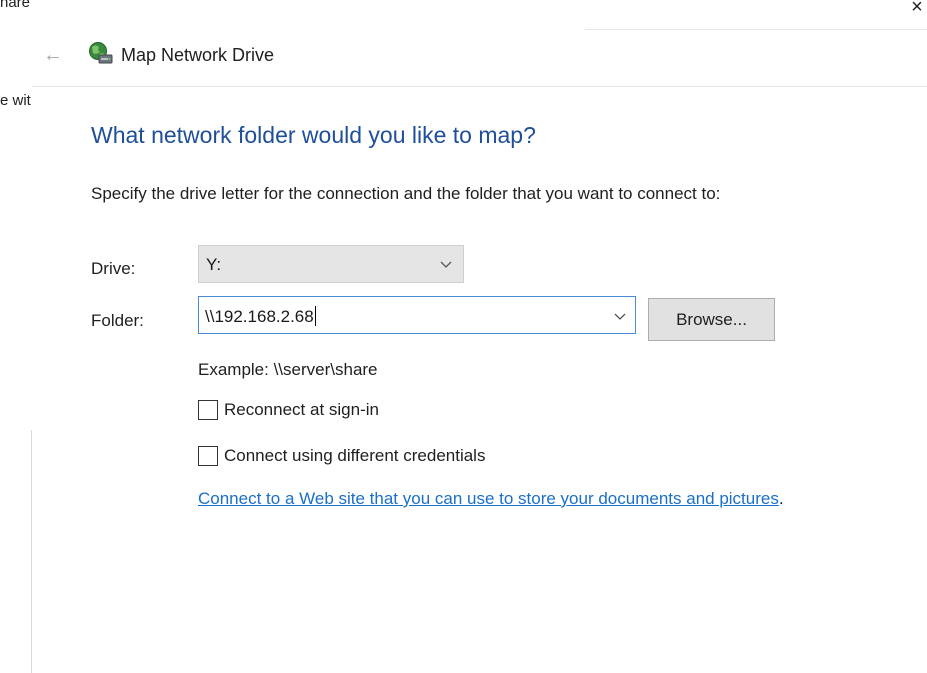  Describe the element at coordinates (331, 264) in the screenshot. I see `drive-letter-select: Y:` at that location.